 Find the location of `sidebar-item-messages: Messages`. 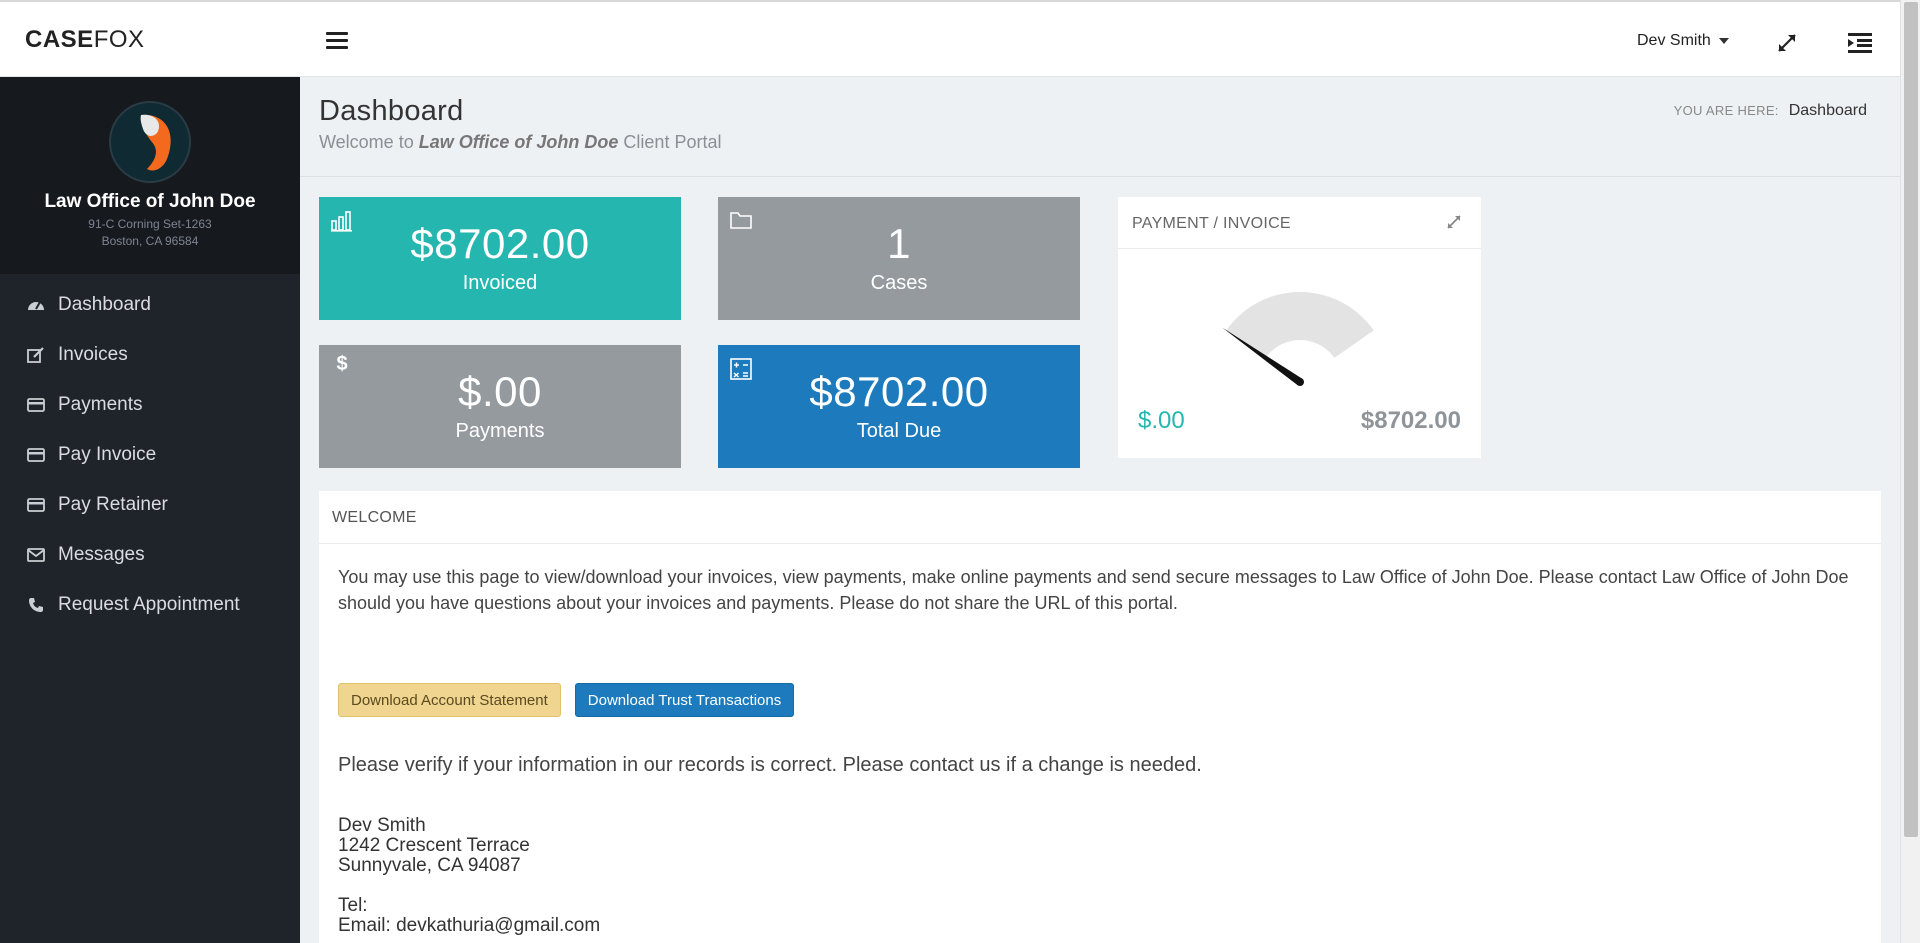

sidebar-item-messages: Messages is located at coordinates (150, 555).